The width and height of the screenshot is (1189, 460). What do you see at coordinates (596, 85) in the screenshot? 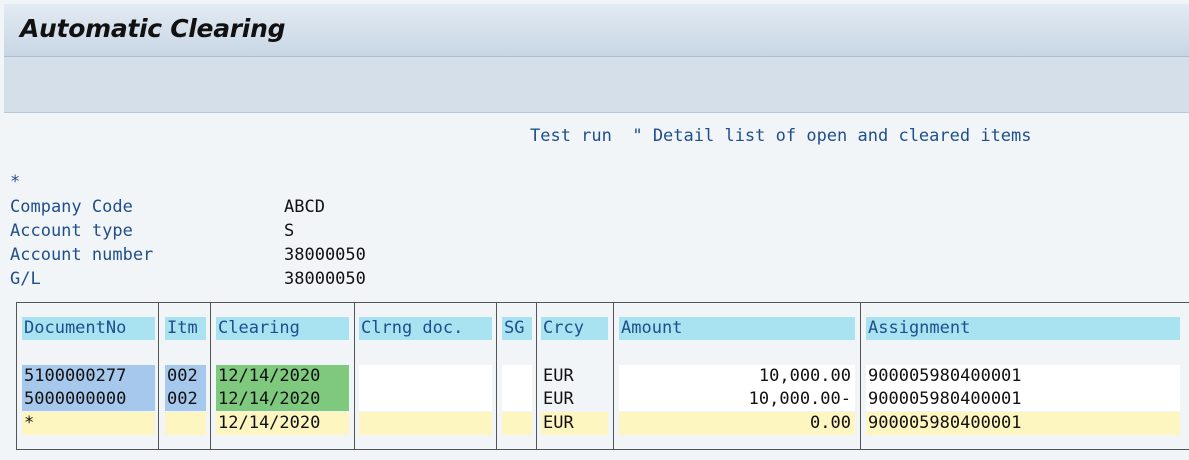
I see `application-toolbar` at bounding box center [596, 85].